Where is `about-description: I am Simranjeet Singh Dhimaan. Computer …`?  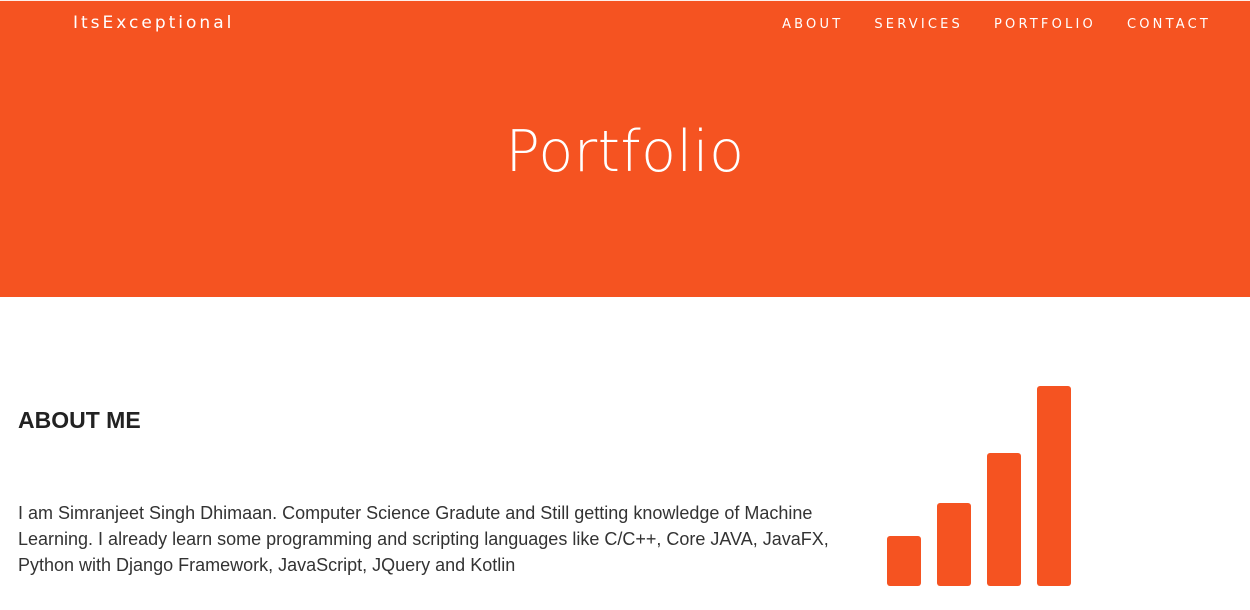
about-description: I am Simranjeet Singh Dhimaan. Computer … is located at coordinates (423, 539).